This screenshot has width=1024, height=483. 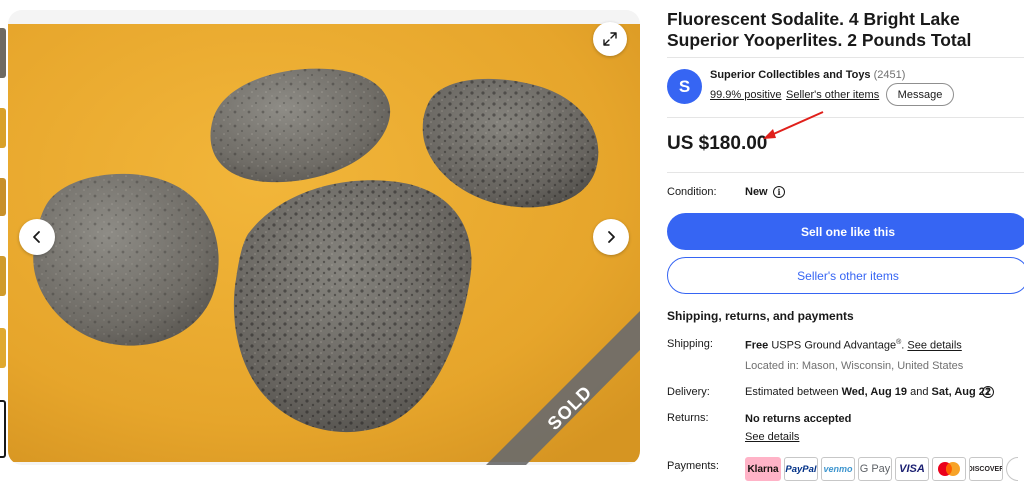 I want to click on expand-image-button, so click(x=610, y=39).